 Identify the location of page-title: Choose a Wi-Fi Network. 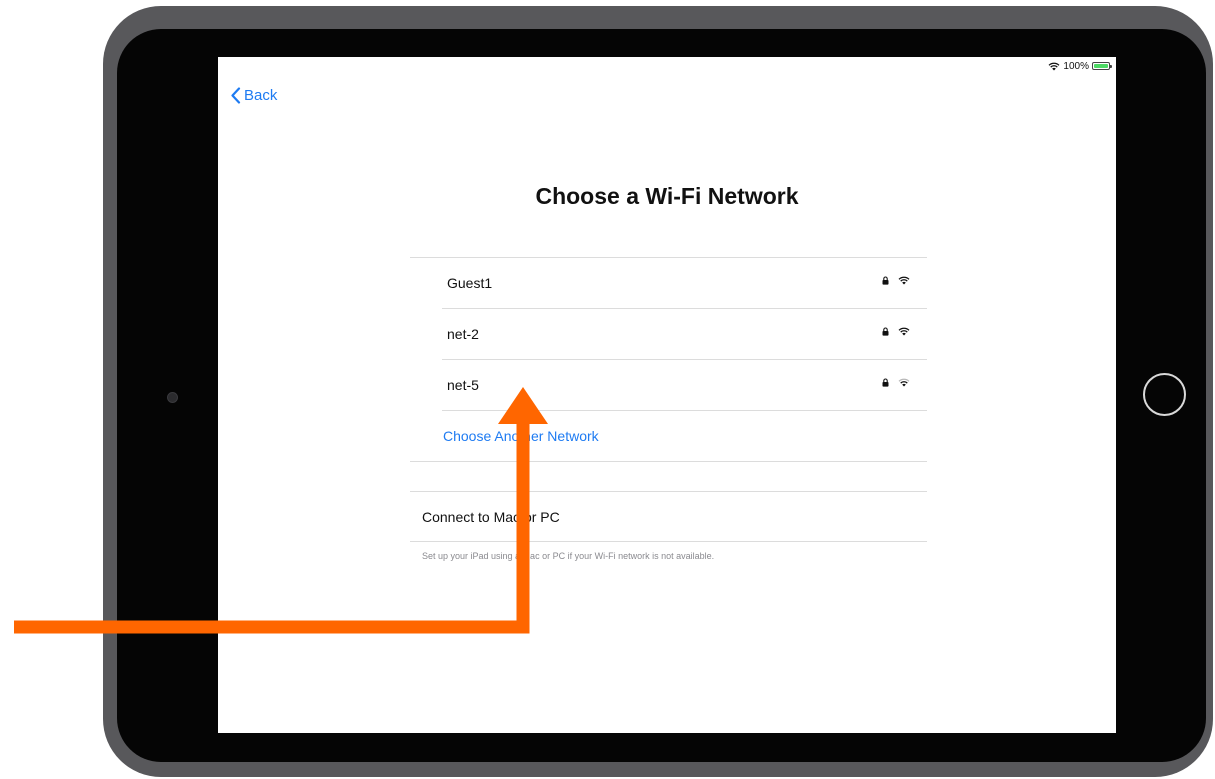
(667, 196).